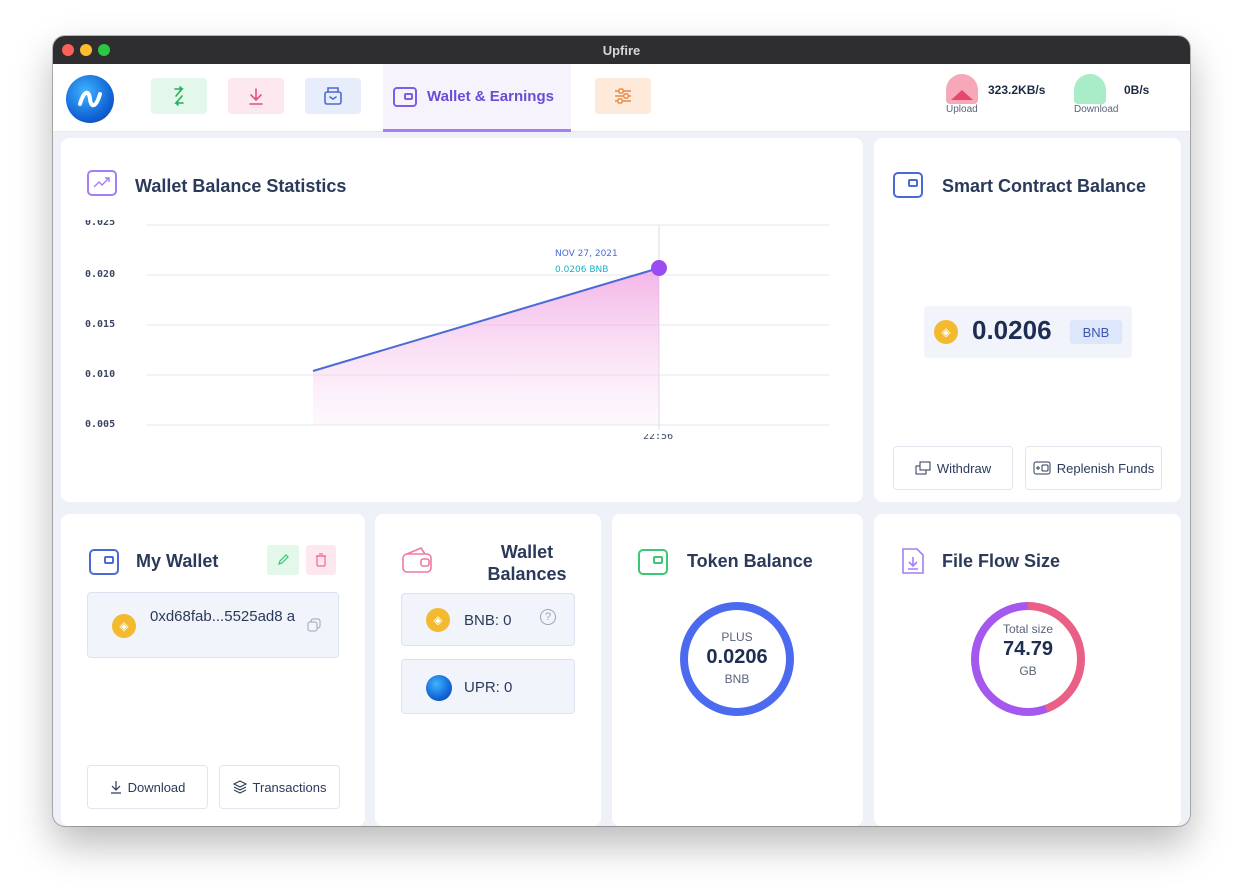  I want to click on plus-label: PLUS, so click(737, 637).